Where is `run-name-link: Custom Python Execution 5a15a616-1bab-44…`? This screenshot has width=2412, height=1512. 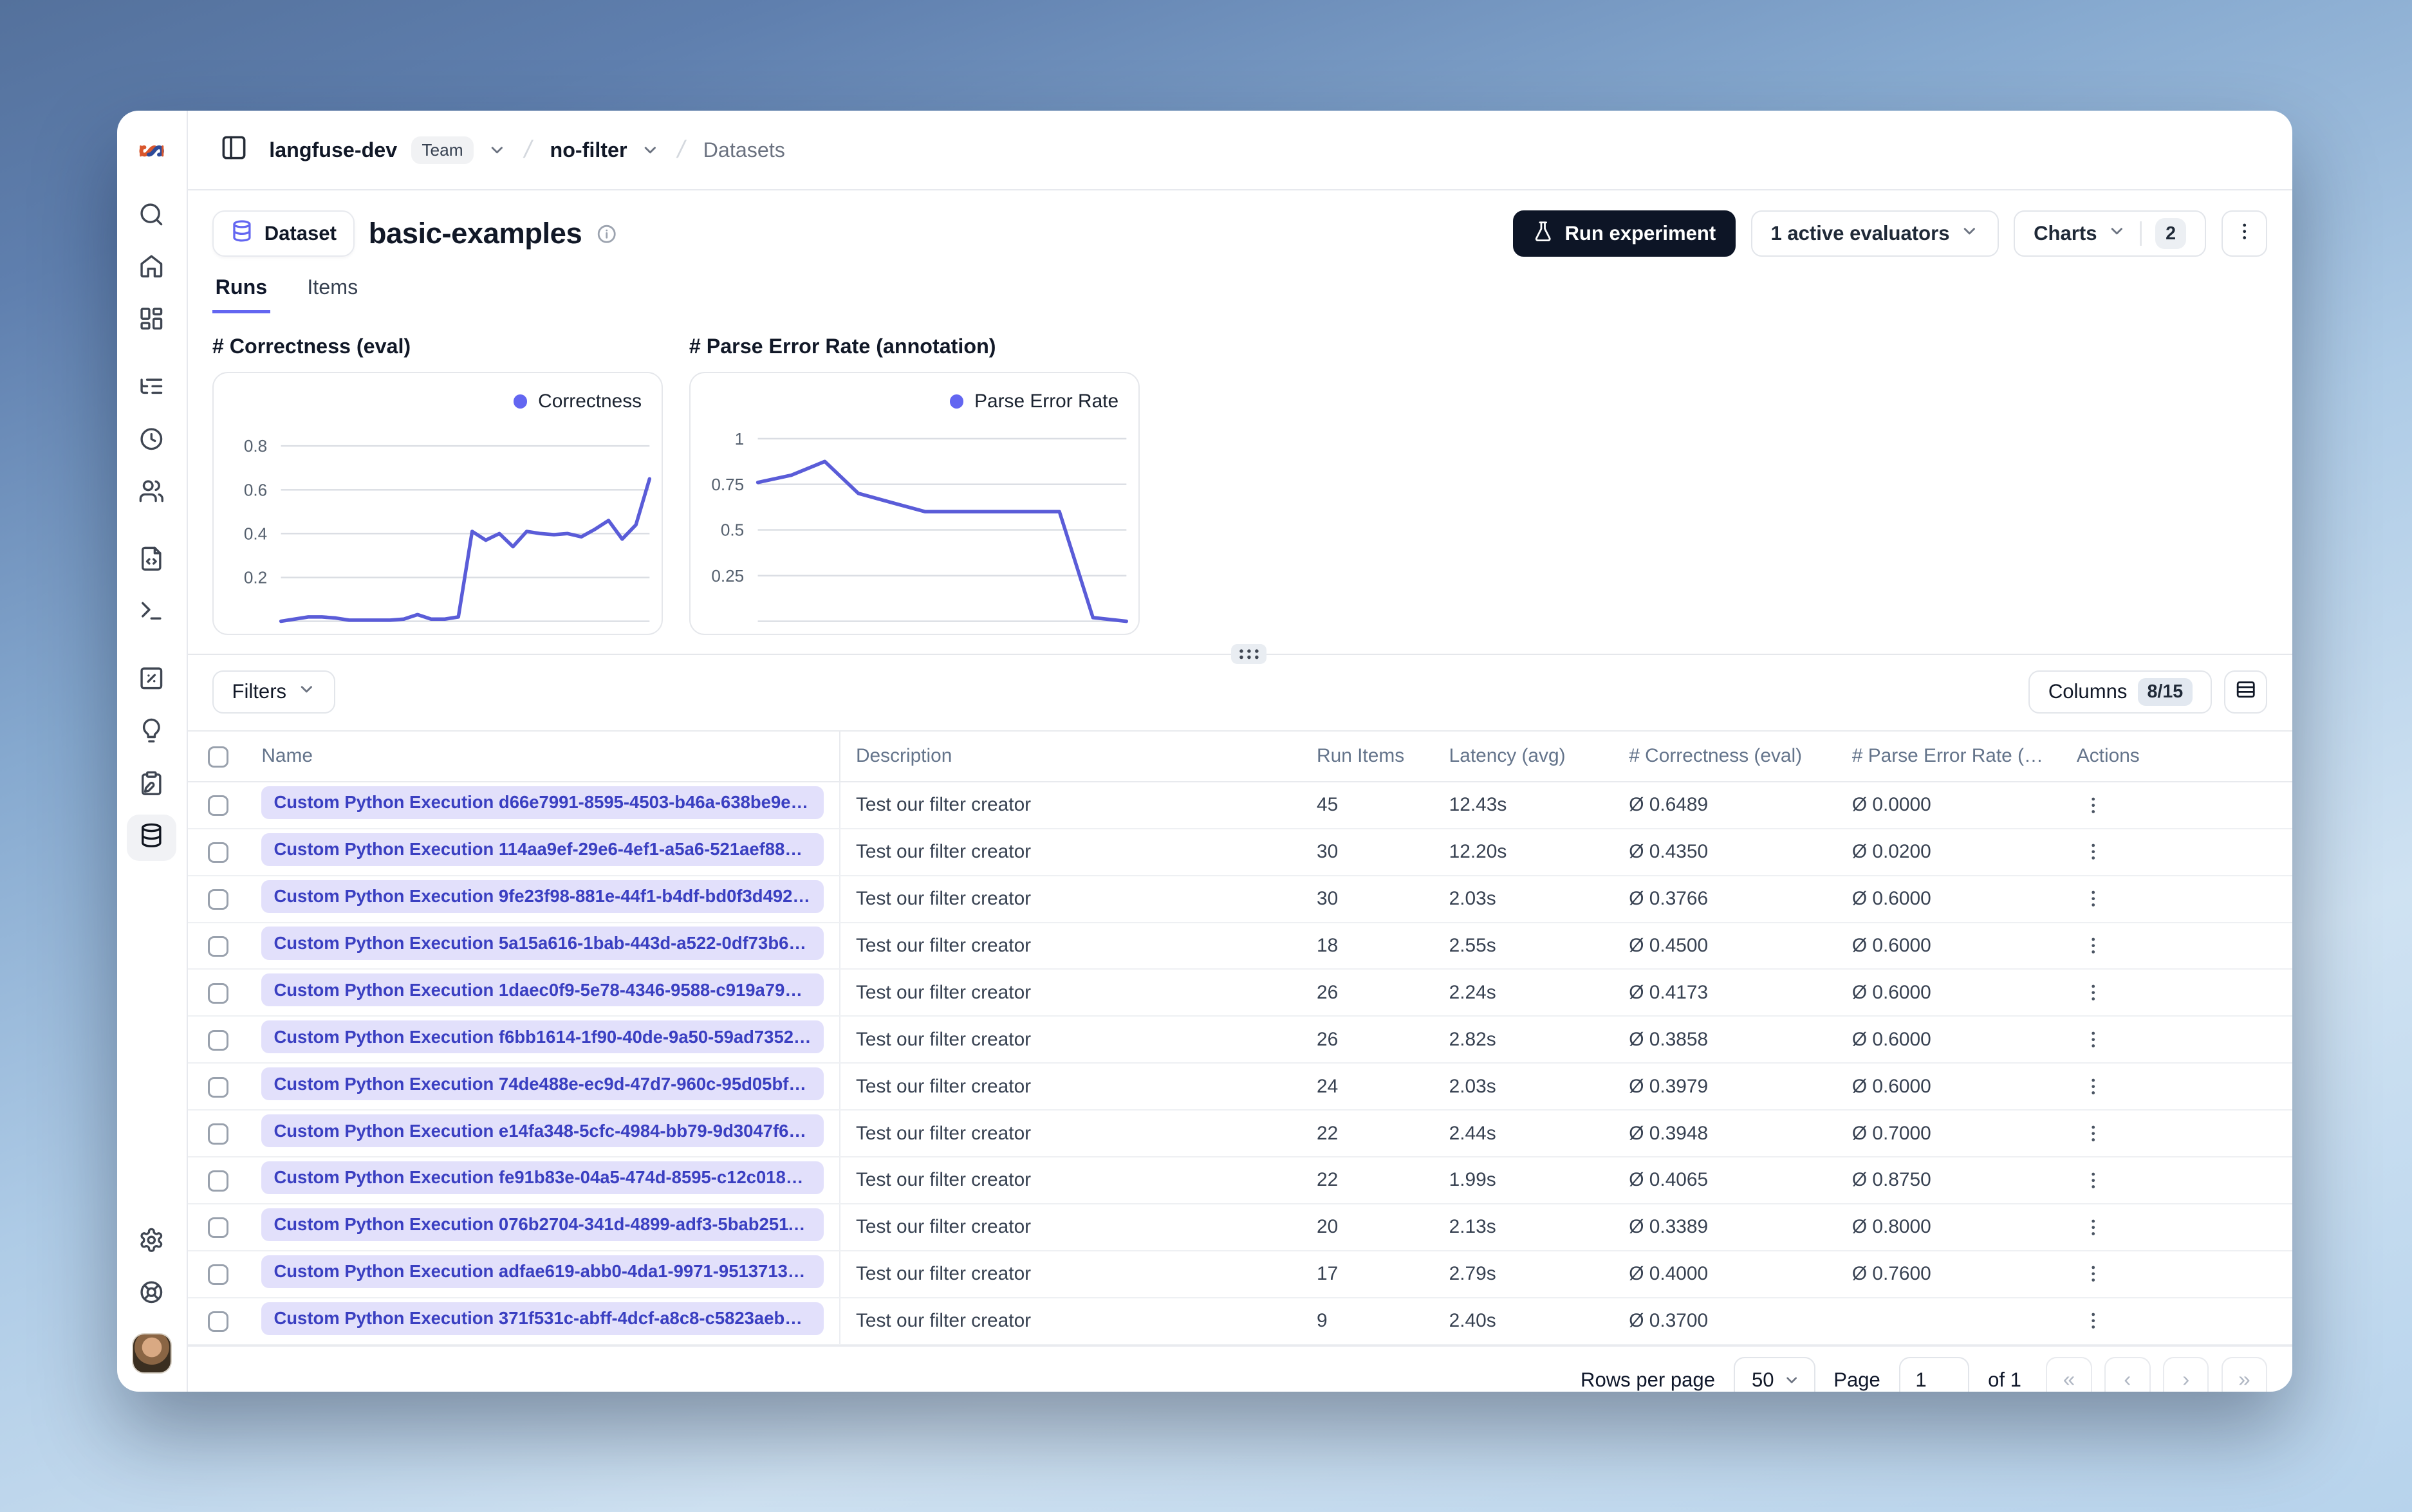 run-name-link: Custom Python Execution 5a15a616-1bab-44… is located at coordinates (542, 943).